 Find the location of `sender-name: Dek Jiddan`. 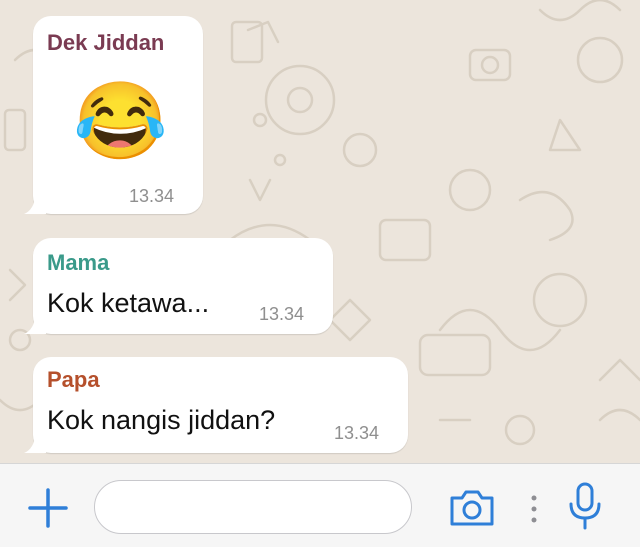

sender-name: Dek Jiddan is located at coordinates (106, 42).